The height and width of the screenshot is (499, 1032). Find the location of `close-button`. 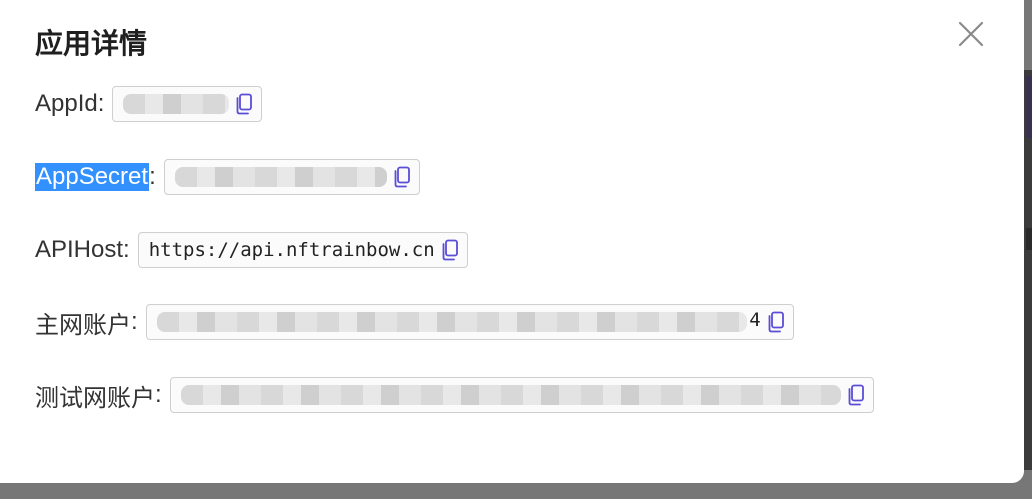

close-button is located at coordinates (971, 34).